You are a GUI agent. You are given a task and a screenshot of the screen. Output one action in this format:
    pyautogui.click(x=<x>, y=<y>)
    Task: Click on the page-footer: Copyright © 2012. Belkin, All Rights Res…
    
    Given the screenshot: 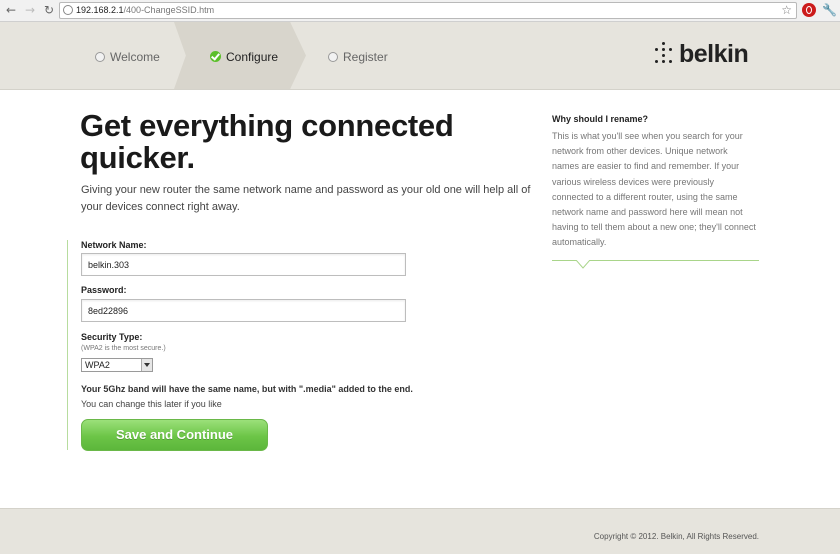 What is the action you would take?
    pyautogui.click(x=420, y=531)
    